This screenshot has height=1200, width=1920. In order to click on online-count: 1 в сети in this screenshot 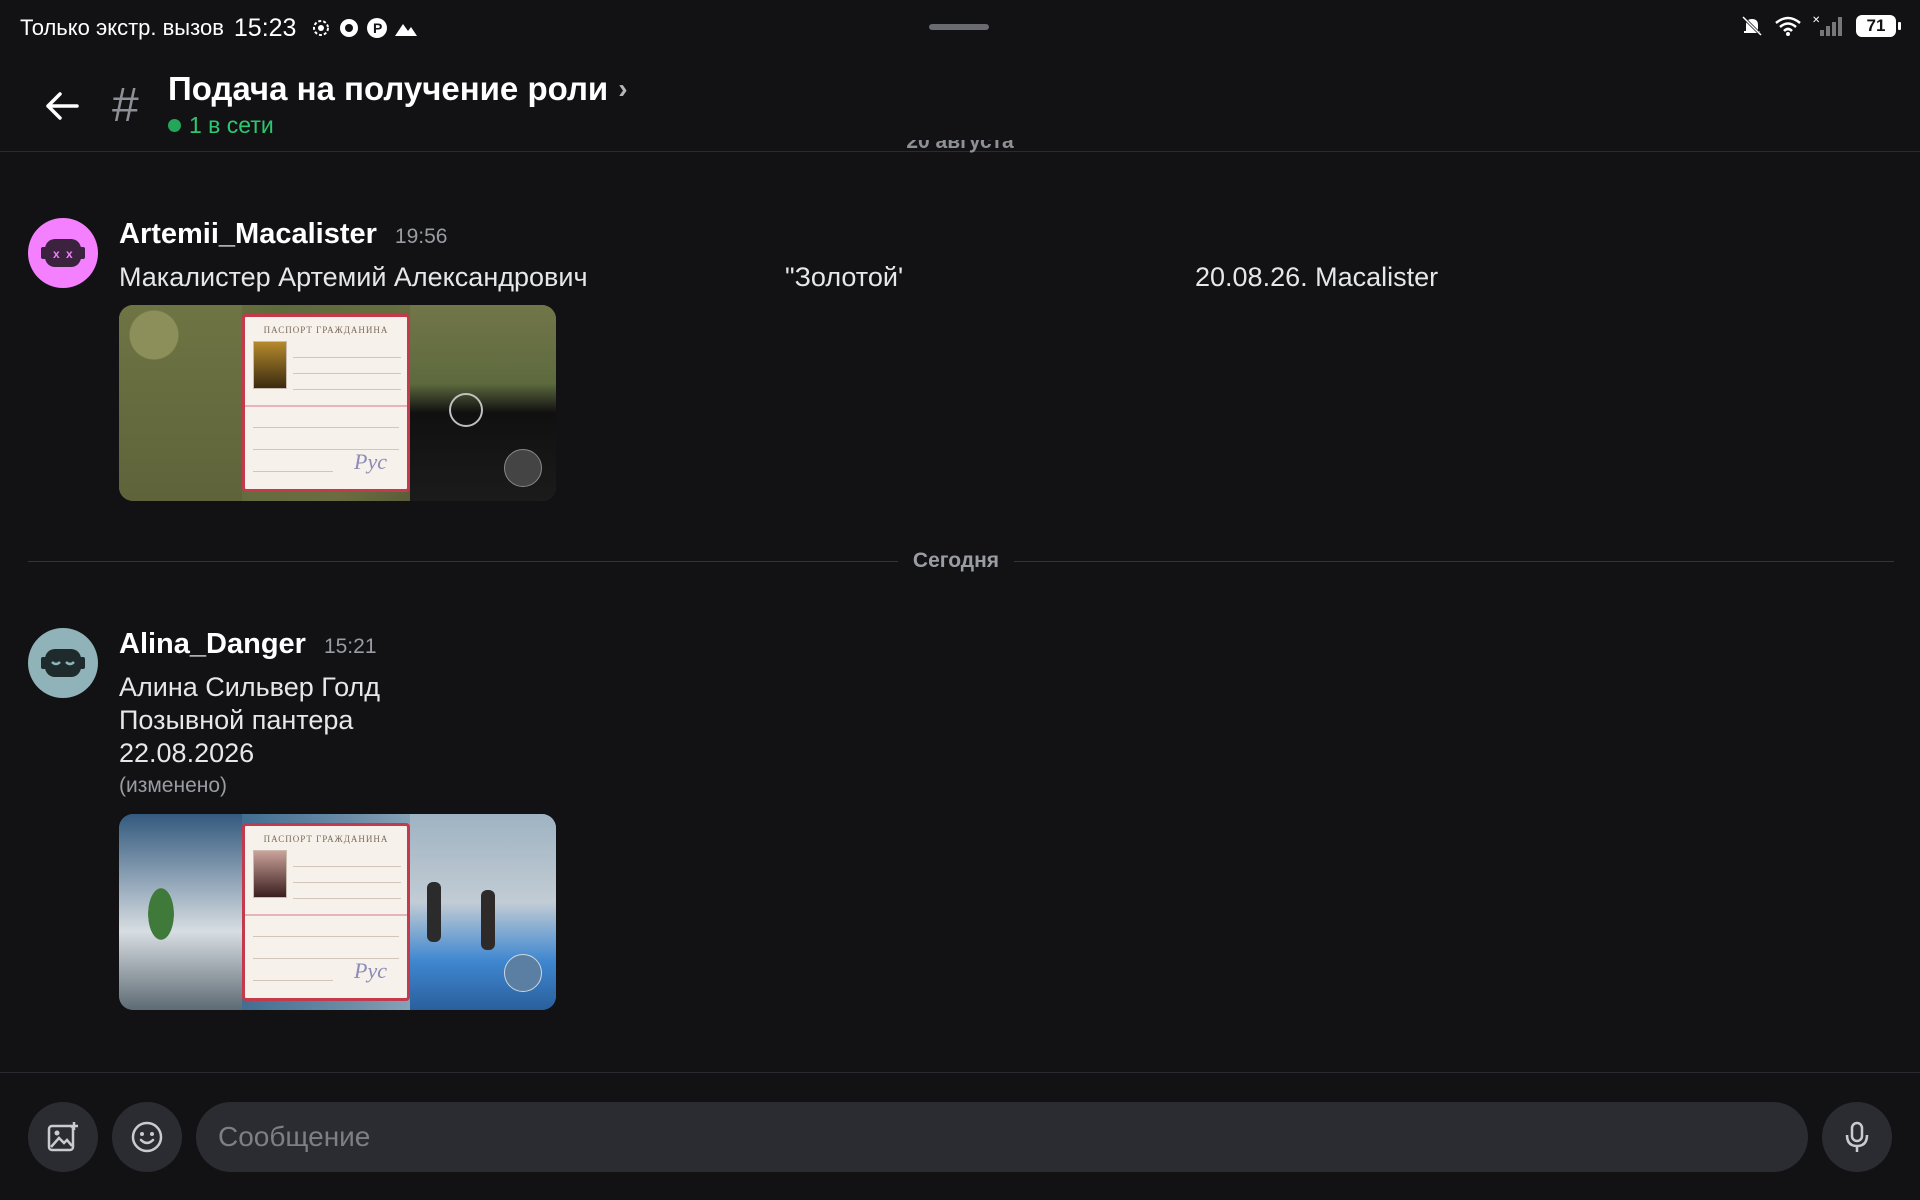, I will do `click(231, 125)`.